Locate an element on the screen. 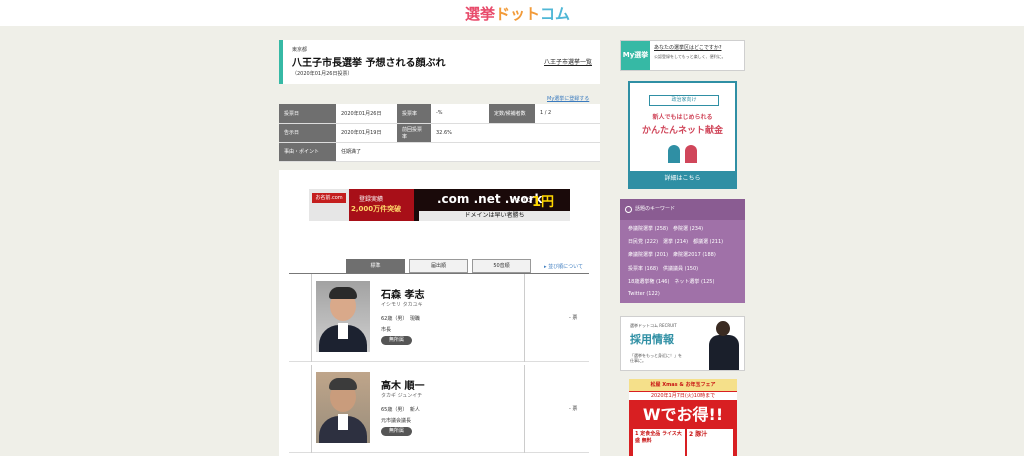 This screenshot has width=1024, height=456. ad-red-panel: 登録実績 2,000万件突破 is located at coordinates (381, 205).